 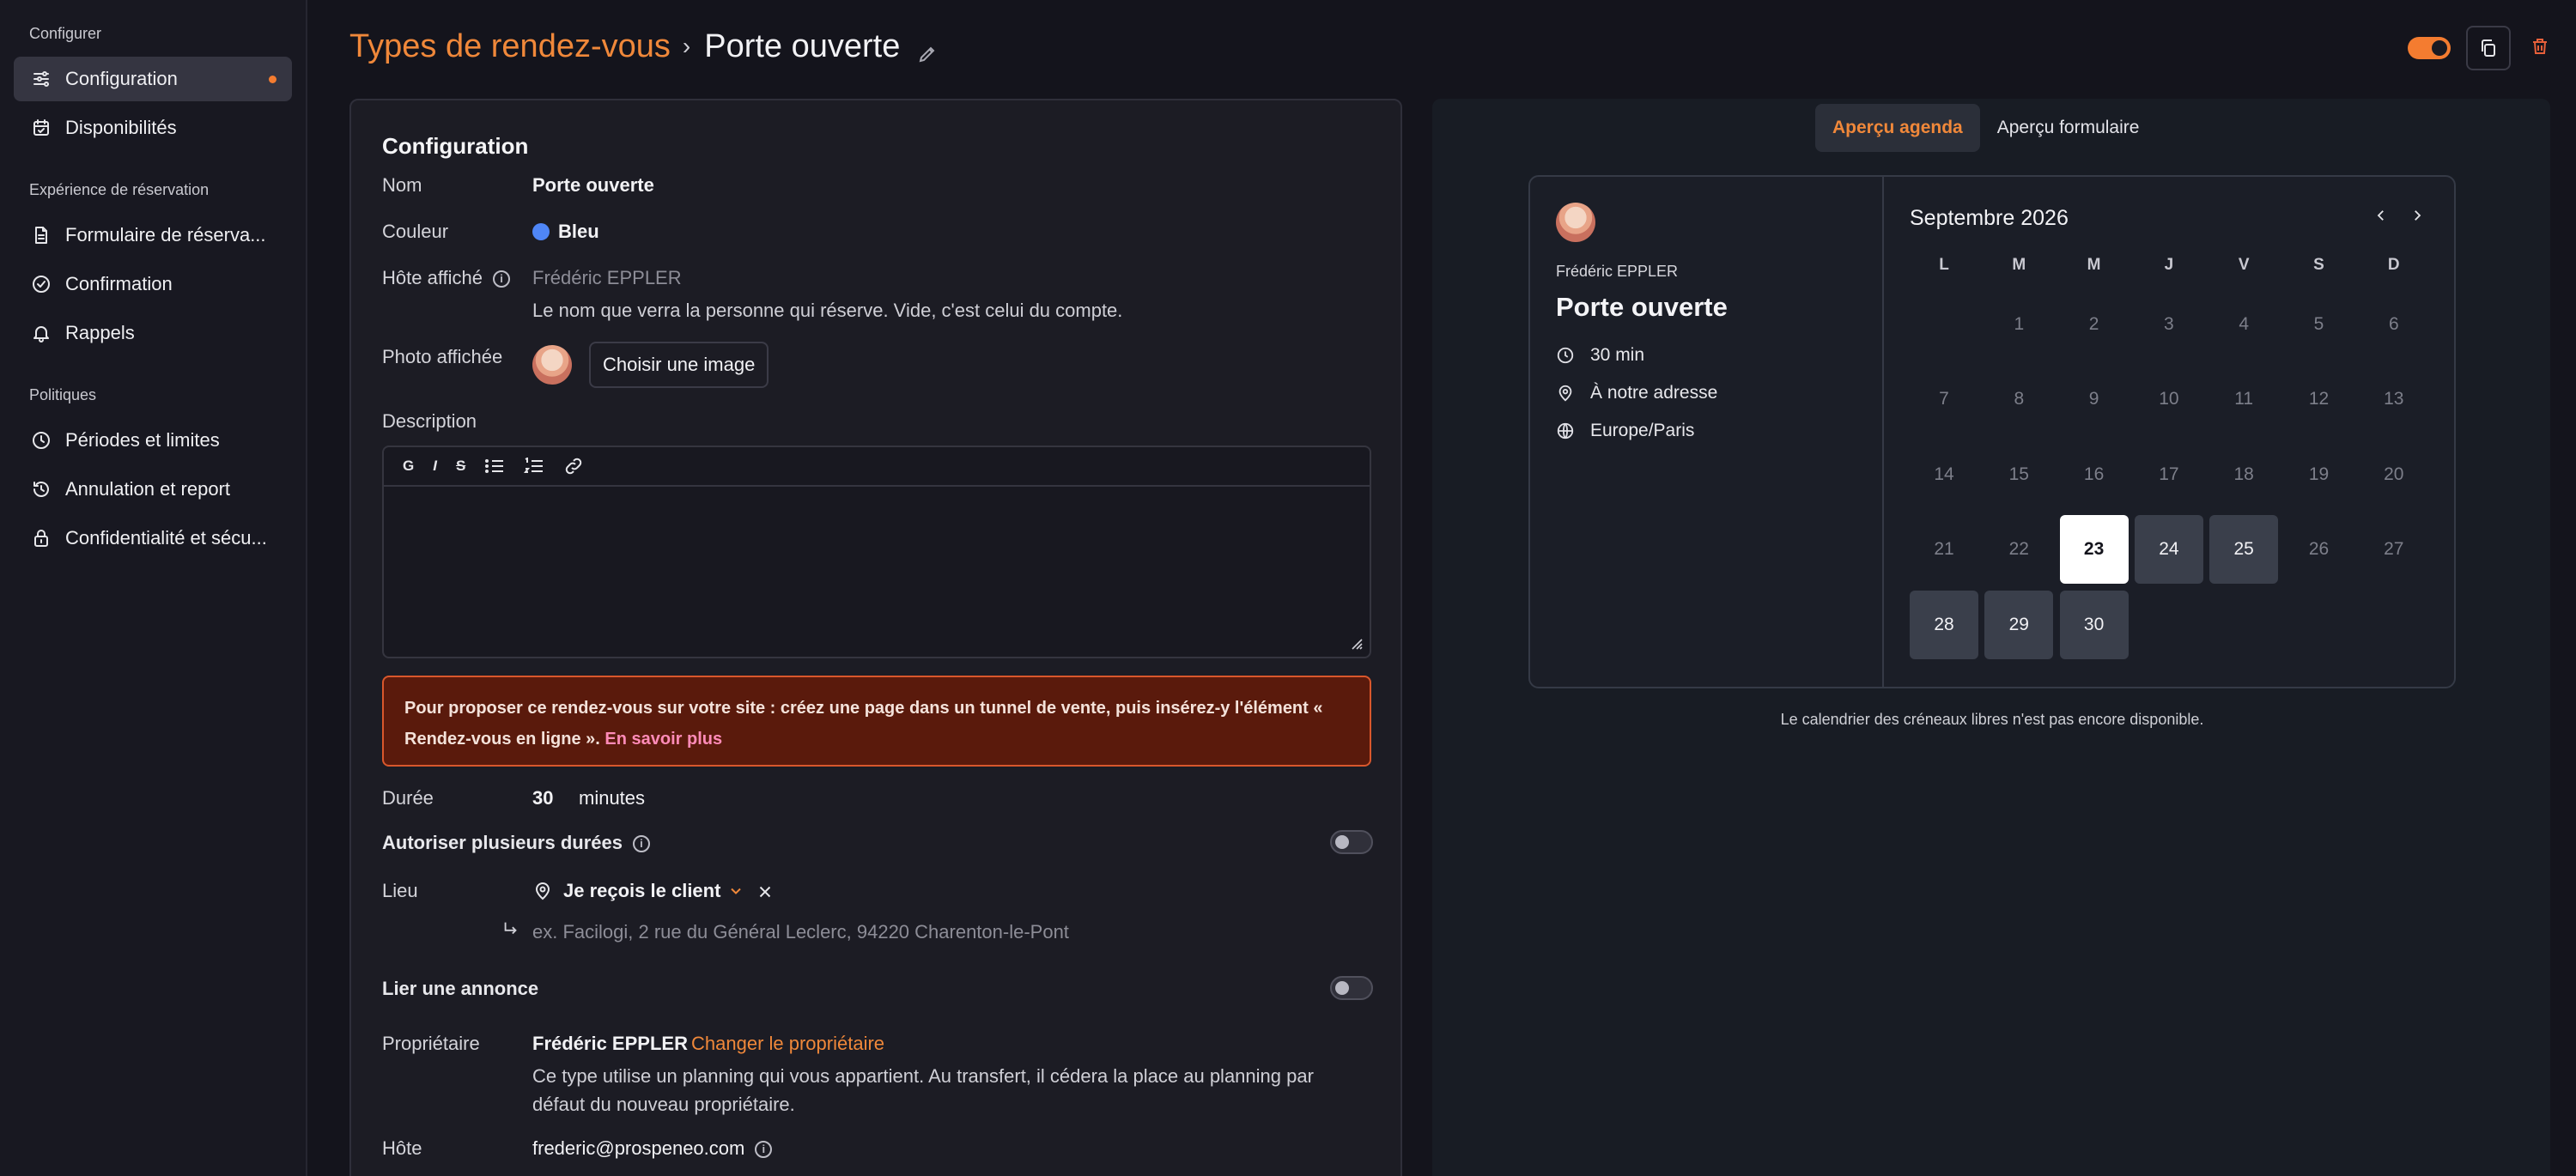 What do you see at coordinates (153, 333) in the screenshot?
I see `sidebar-item-rappels: Rappels` at bounding box center [153, 333].